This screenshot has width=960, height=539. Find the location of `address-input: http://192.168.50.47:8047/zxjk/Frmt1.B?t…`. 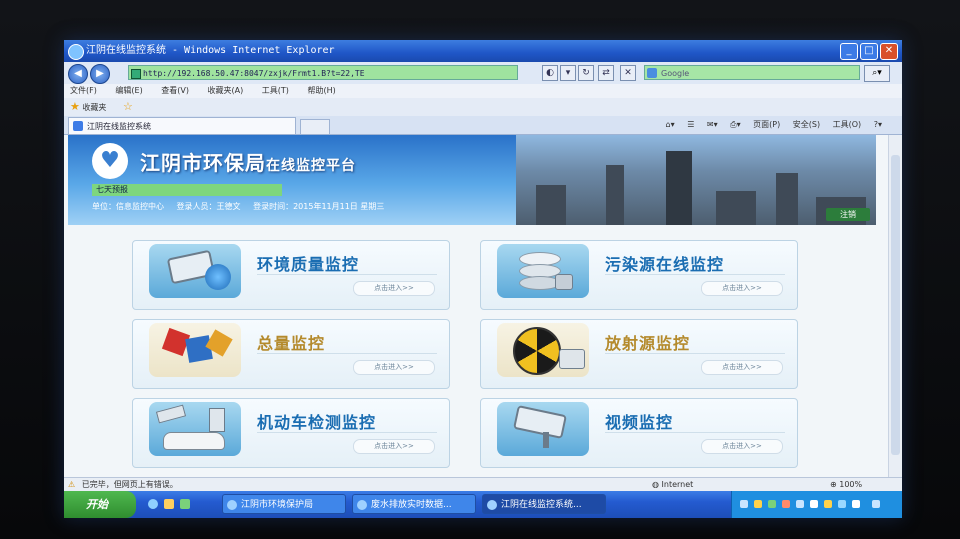

address-input: http://192.168.50.47:8047/zxjk/Frmt1.B?t… is located at coordinates (323, 72).